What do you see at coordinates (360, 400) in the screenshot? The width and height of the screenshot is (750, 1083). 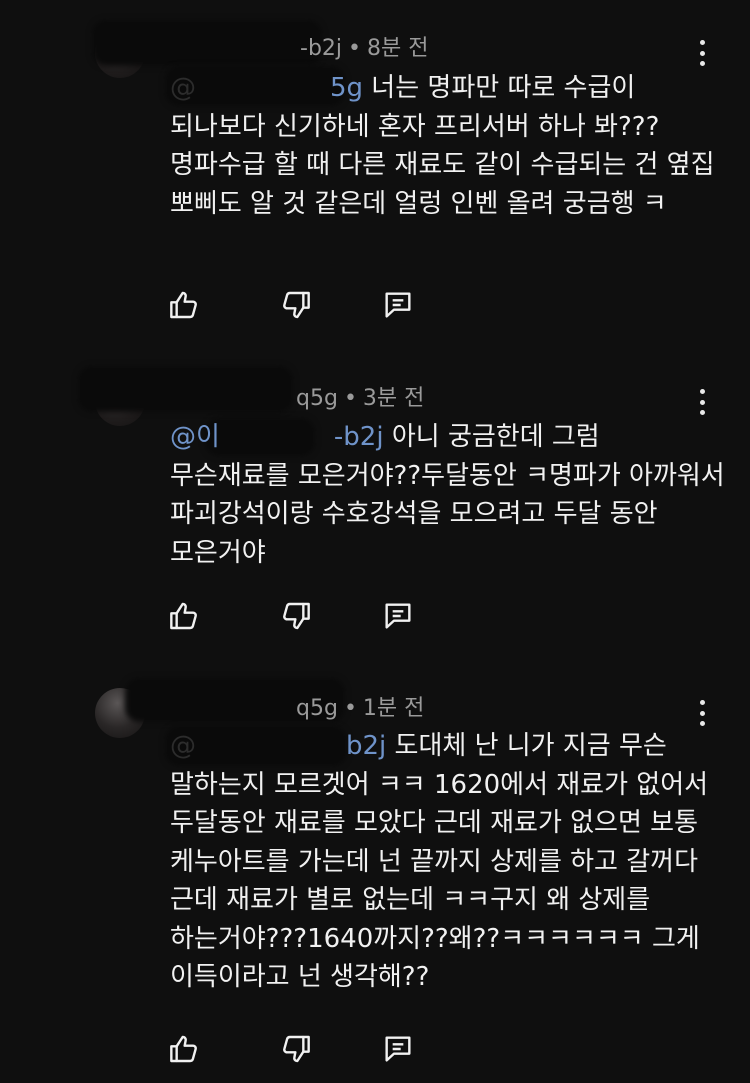 I see `comment-meta: q5g • 3분 전` at bounding box center [360, 400].